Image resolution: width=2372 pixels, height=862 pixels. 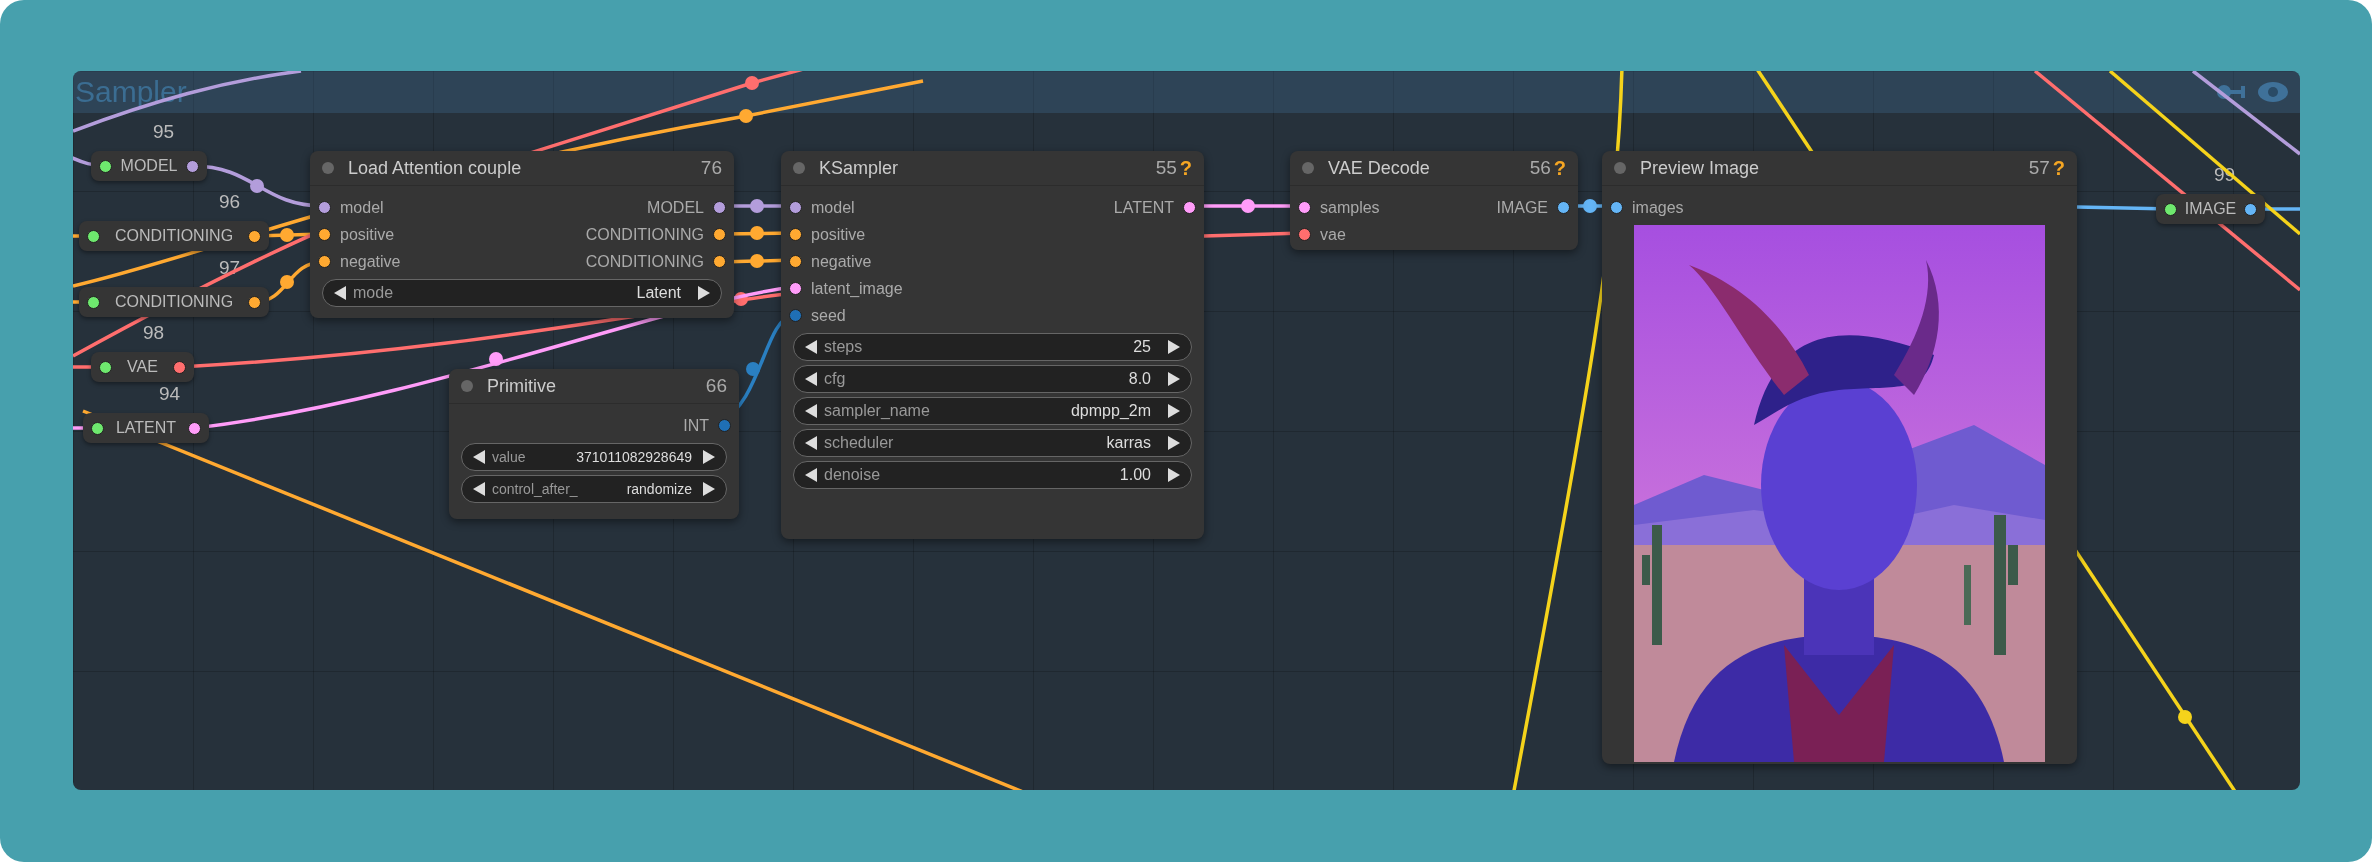 I want to click on reroute-type: VAE, so click(x=142, y=367).